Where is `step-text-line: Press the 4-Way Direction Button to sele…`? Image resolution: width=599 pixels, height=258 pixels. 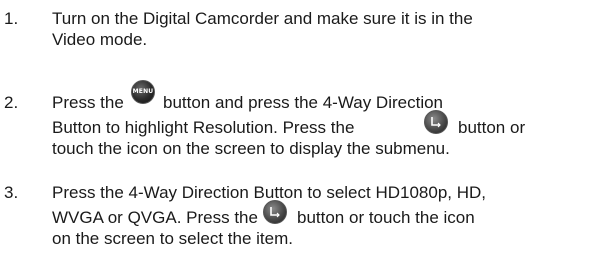 step-text-line: Press the 4-Way Direction Button to sele… is located at coordinates (269, 192).